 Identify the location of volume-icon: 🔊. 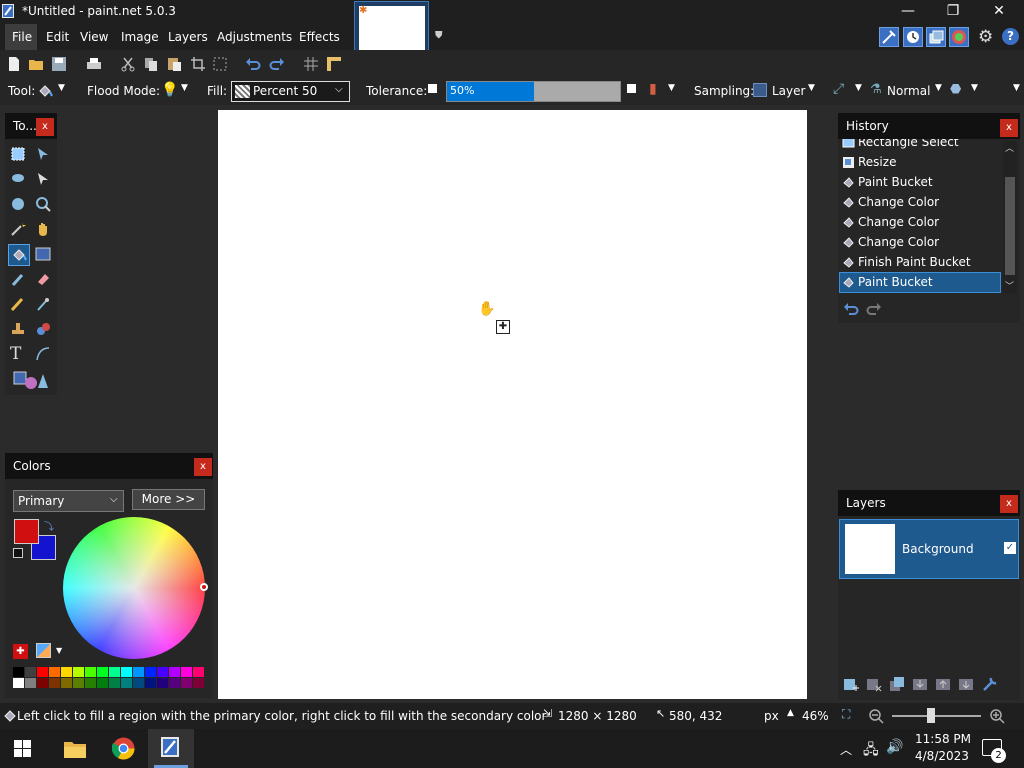
(894, 747).